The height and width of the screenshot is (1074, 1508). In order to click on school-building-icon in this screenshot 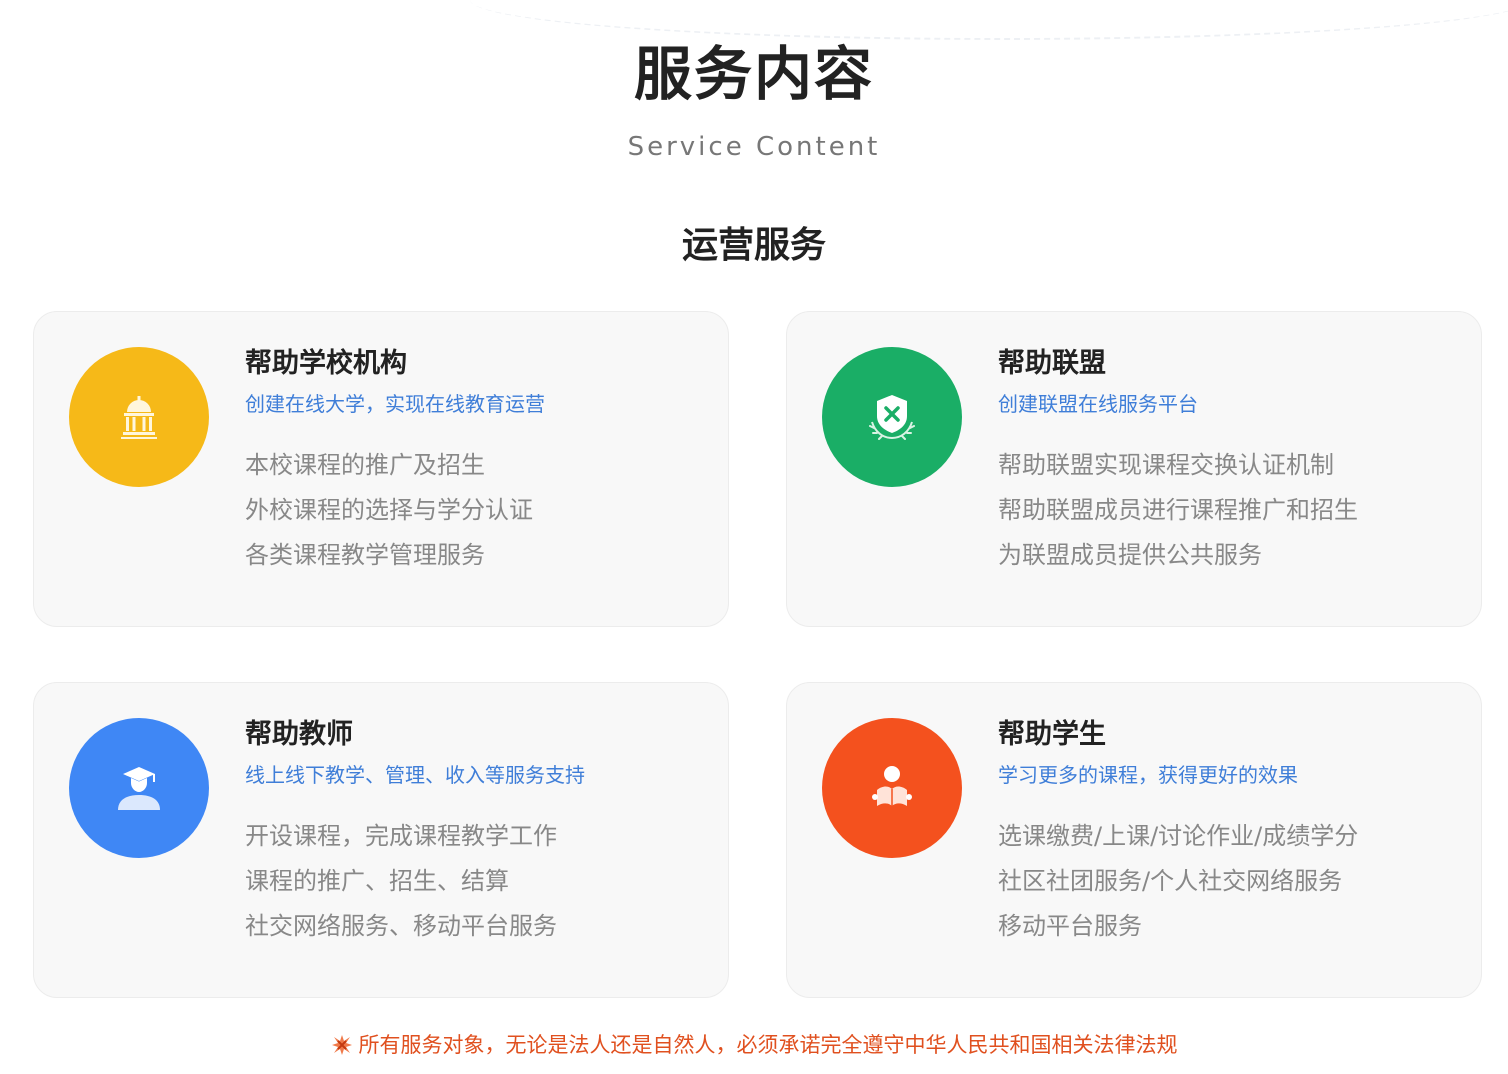, I will do `click(139, 417)`.